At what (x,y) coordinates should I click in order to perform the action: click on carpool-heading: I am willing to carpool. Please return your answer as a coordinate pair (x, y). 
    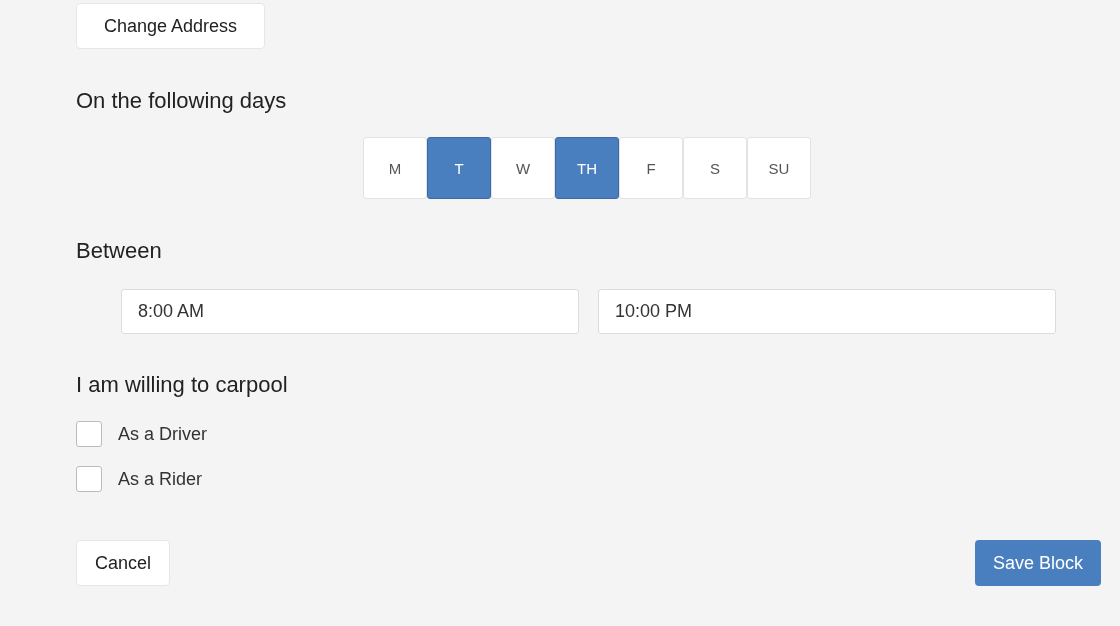
    Looking at the image, I should click on (182, 385).